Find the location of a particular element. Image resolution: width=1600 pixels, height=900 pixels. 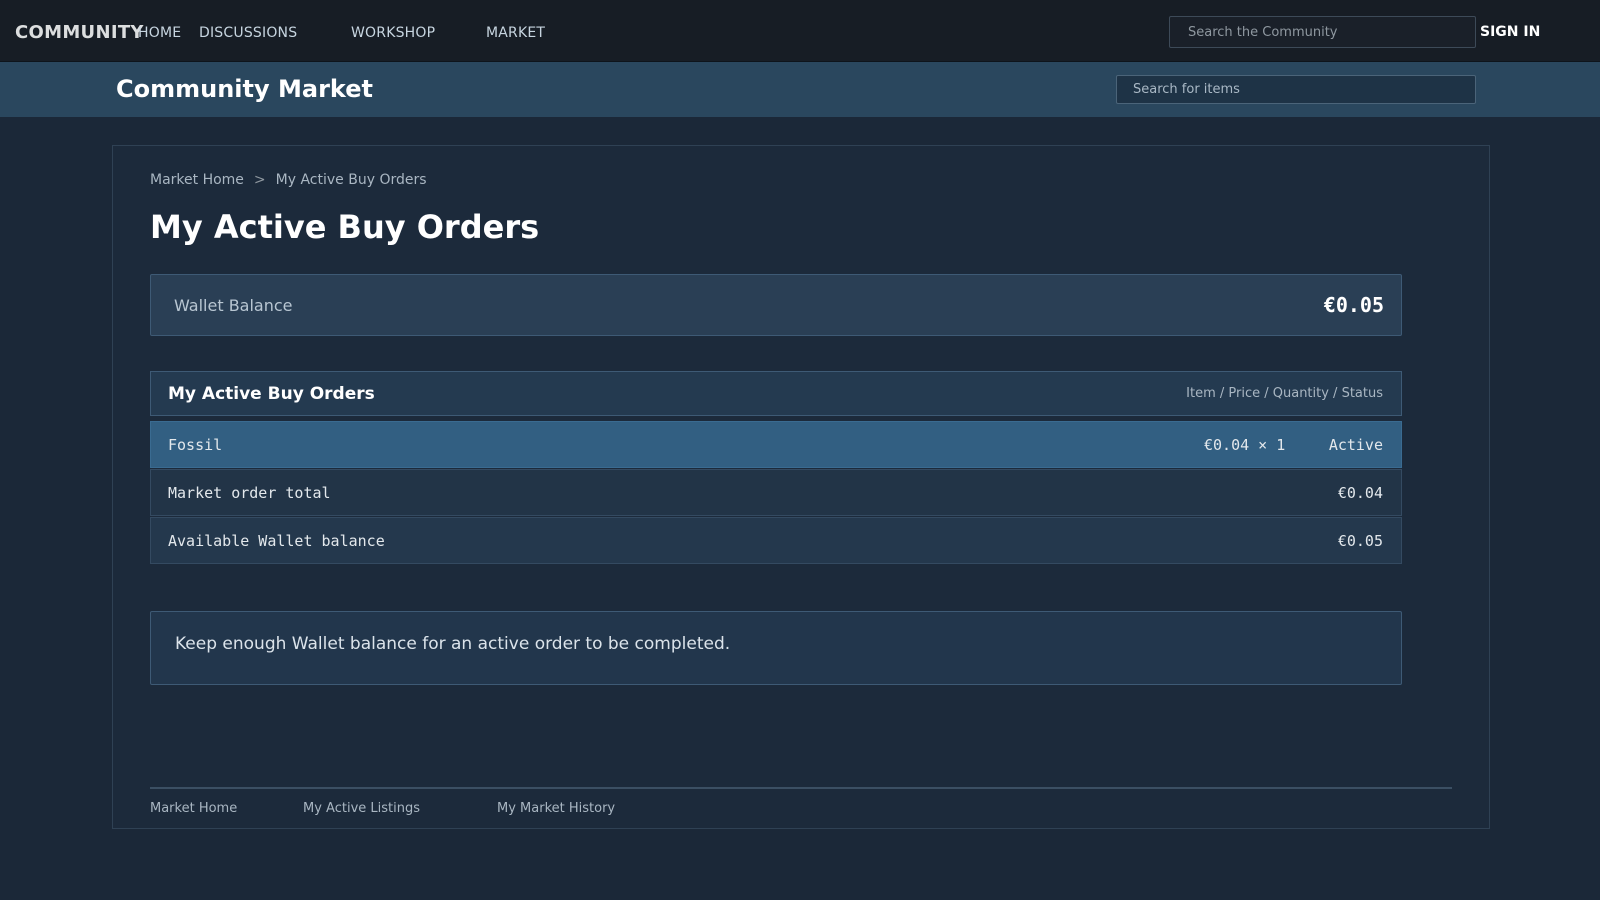

nav-home: HOME is located at coordinates (159, 33).